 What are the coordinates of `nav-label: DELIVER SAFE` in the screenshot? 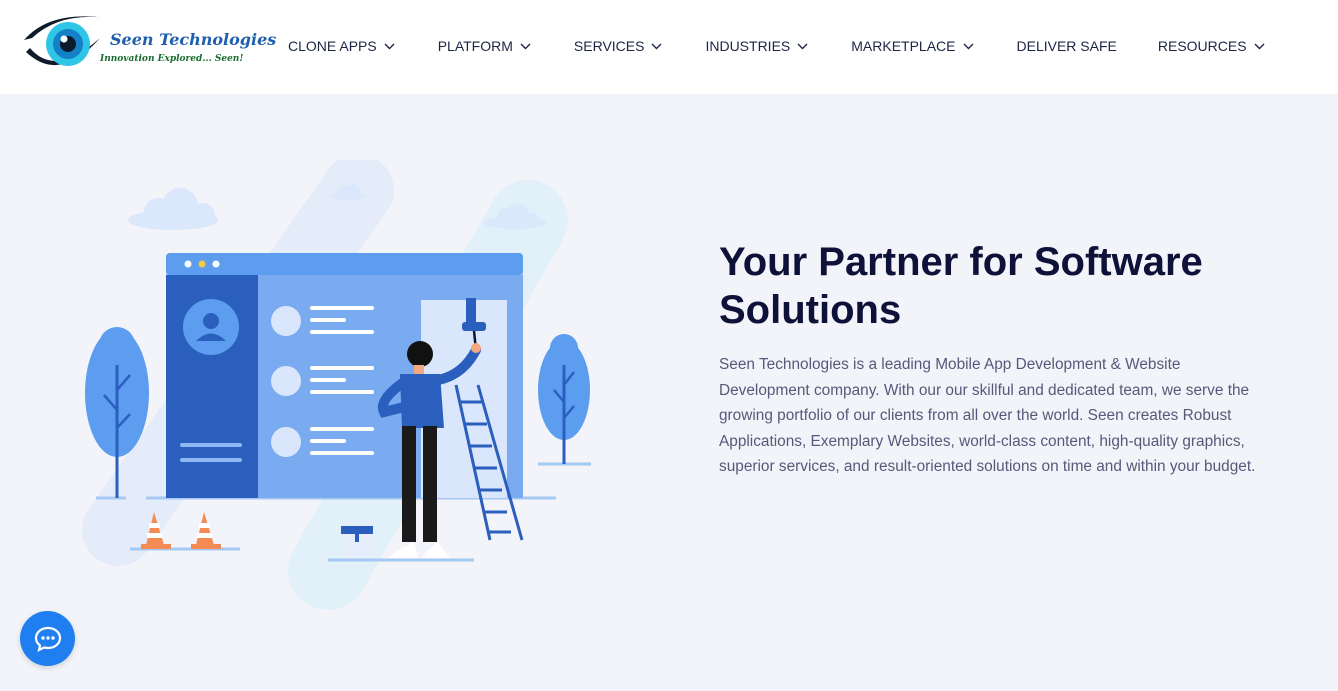 It's located at (1066, 46).